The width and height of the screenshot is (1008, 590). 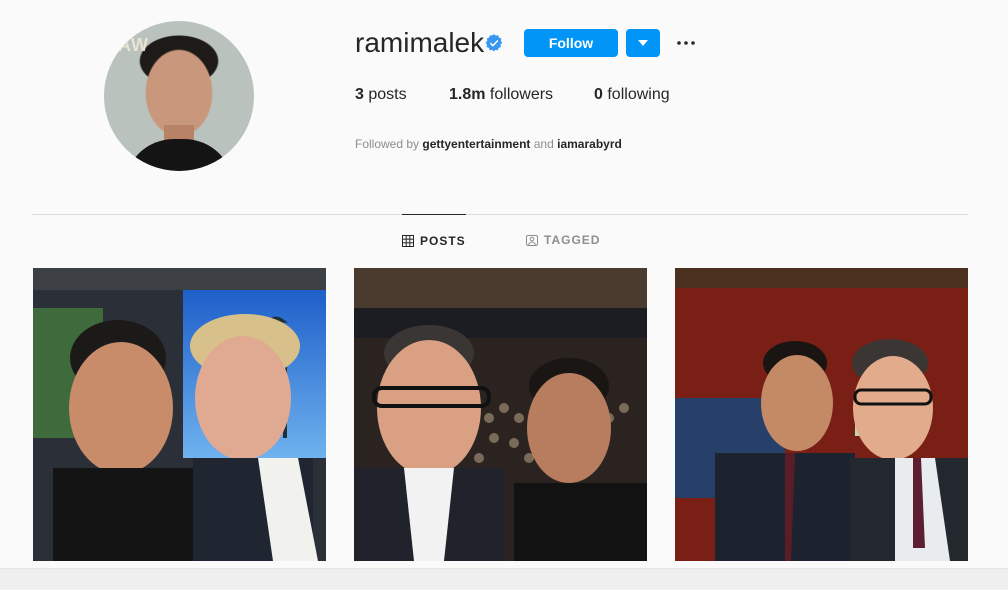 What do you see at coordinates (521, 94) in the screenshot?
I see `stat-followers-label: followers` at bounding box center [521, 94].